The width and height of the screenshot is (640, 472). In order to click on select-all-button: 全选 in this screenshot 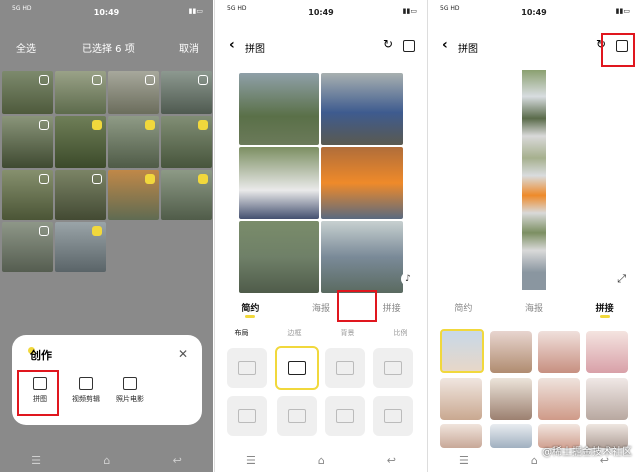, I will do `click(26, 47)`.